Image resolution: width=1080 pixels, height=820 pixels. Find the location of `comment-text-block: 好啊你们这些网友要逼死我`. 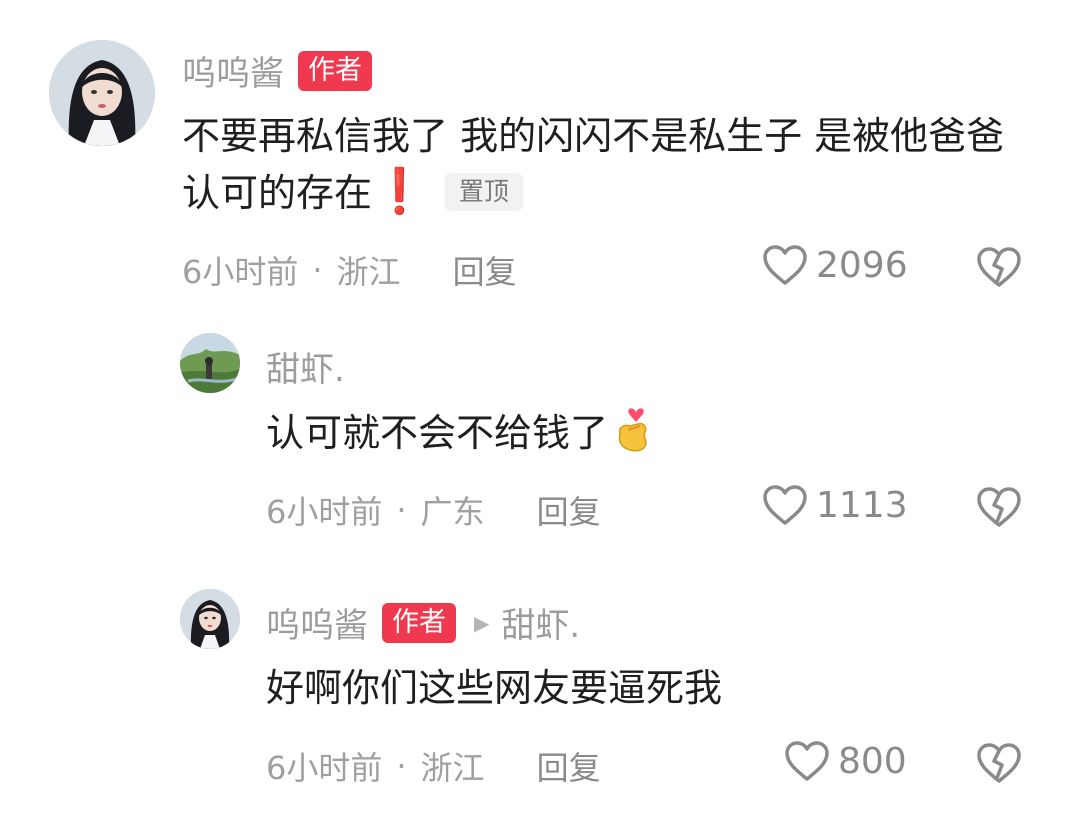

comment-text-block: 好啊你们这些网友要逼死我 is located at coordinates (656, 688).